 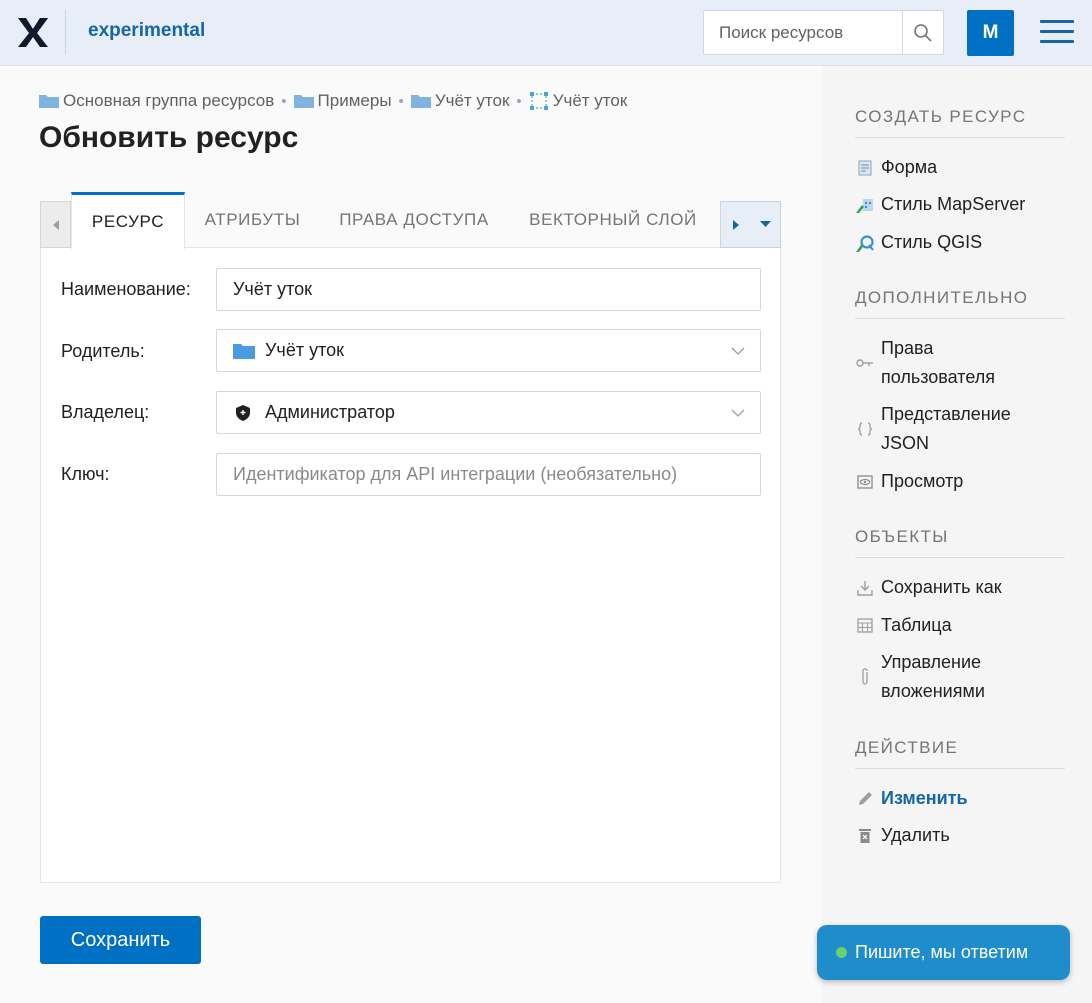 I want to click on name-label: Наименование:, so click(x=126, y=289).